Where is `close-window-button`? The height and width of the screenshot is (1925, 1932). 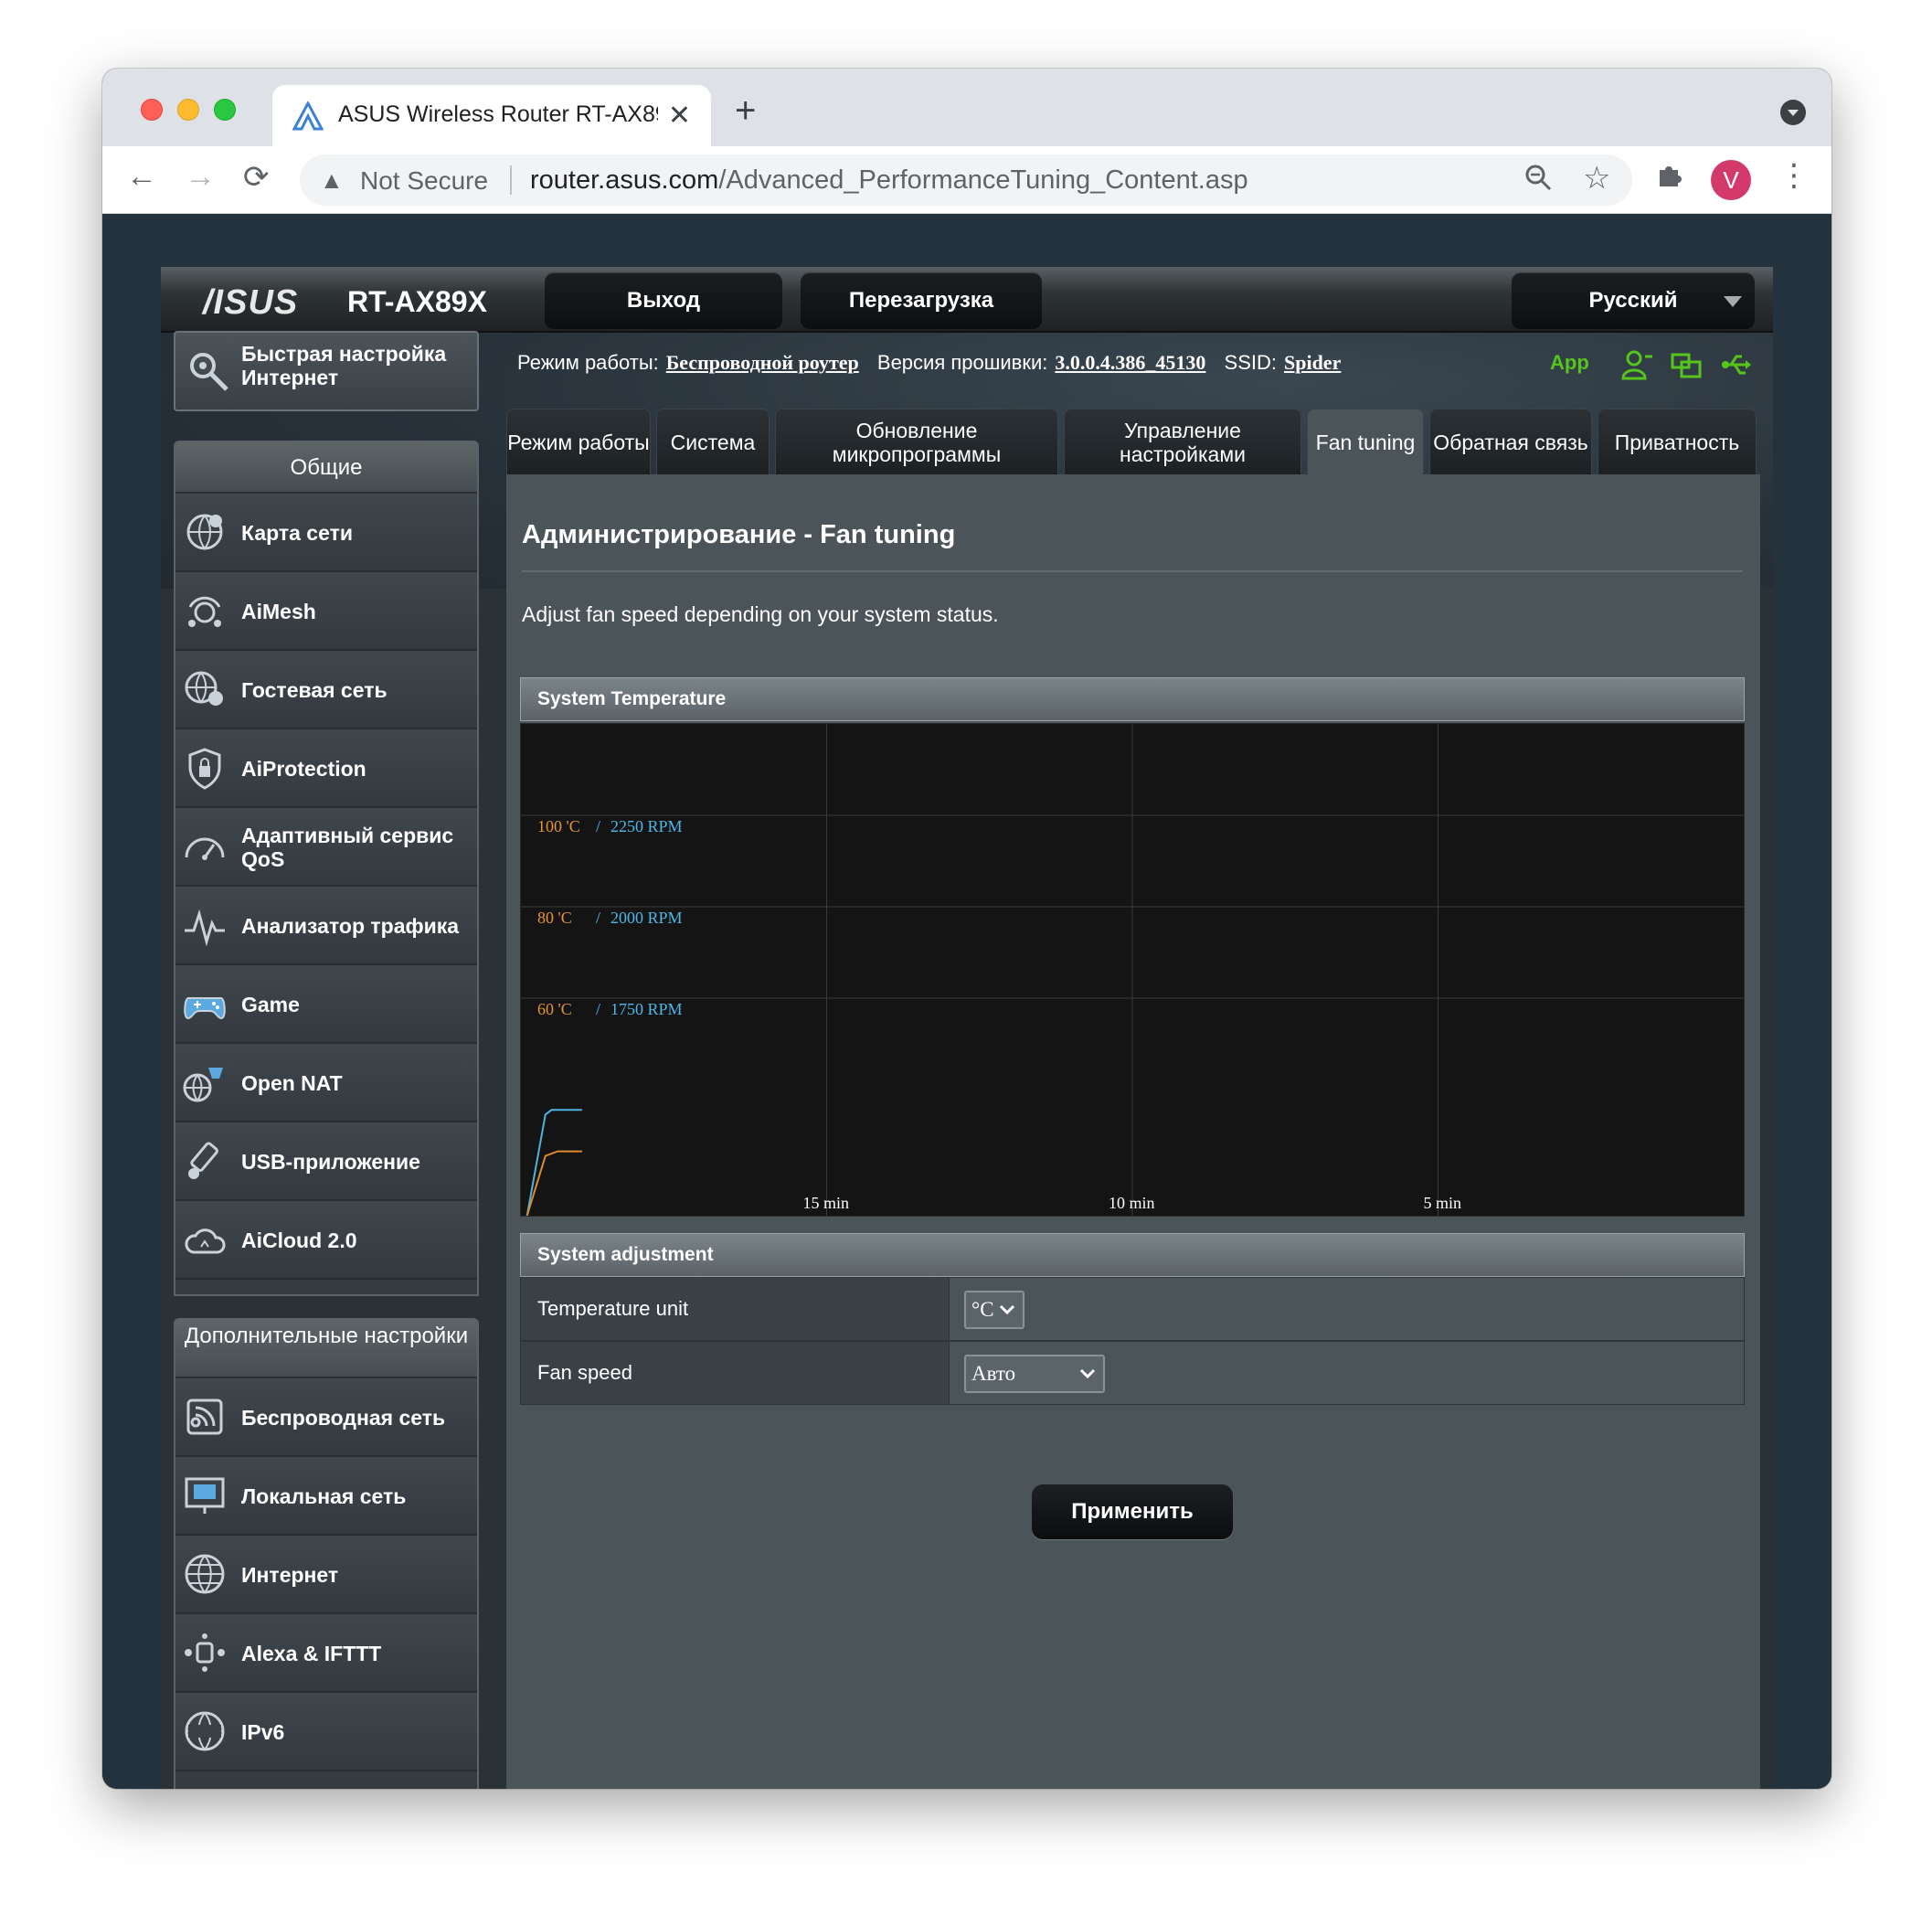 close-window-button is located at coordinates (152, 110).